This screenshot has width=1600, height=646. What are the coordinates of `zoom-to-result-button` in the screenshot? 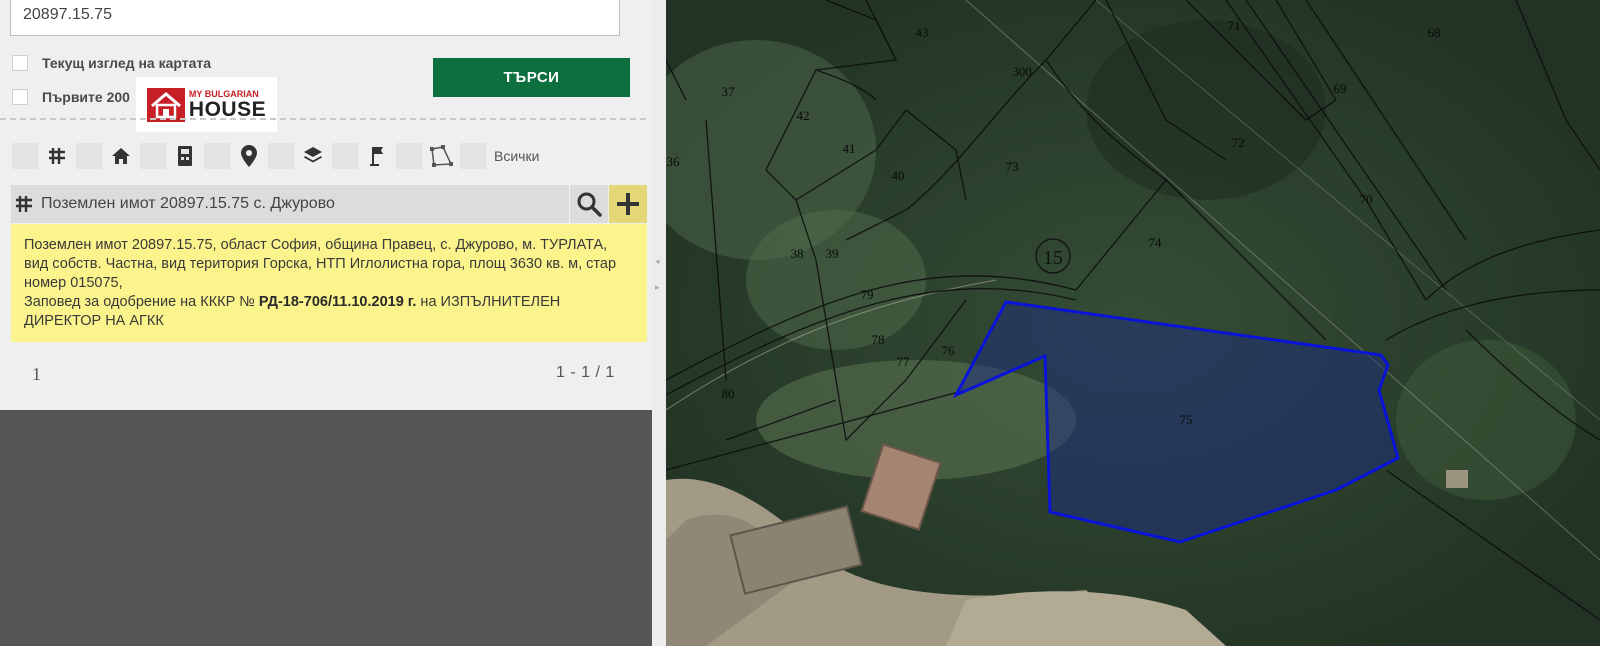 It's located at (589, 204).